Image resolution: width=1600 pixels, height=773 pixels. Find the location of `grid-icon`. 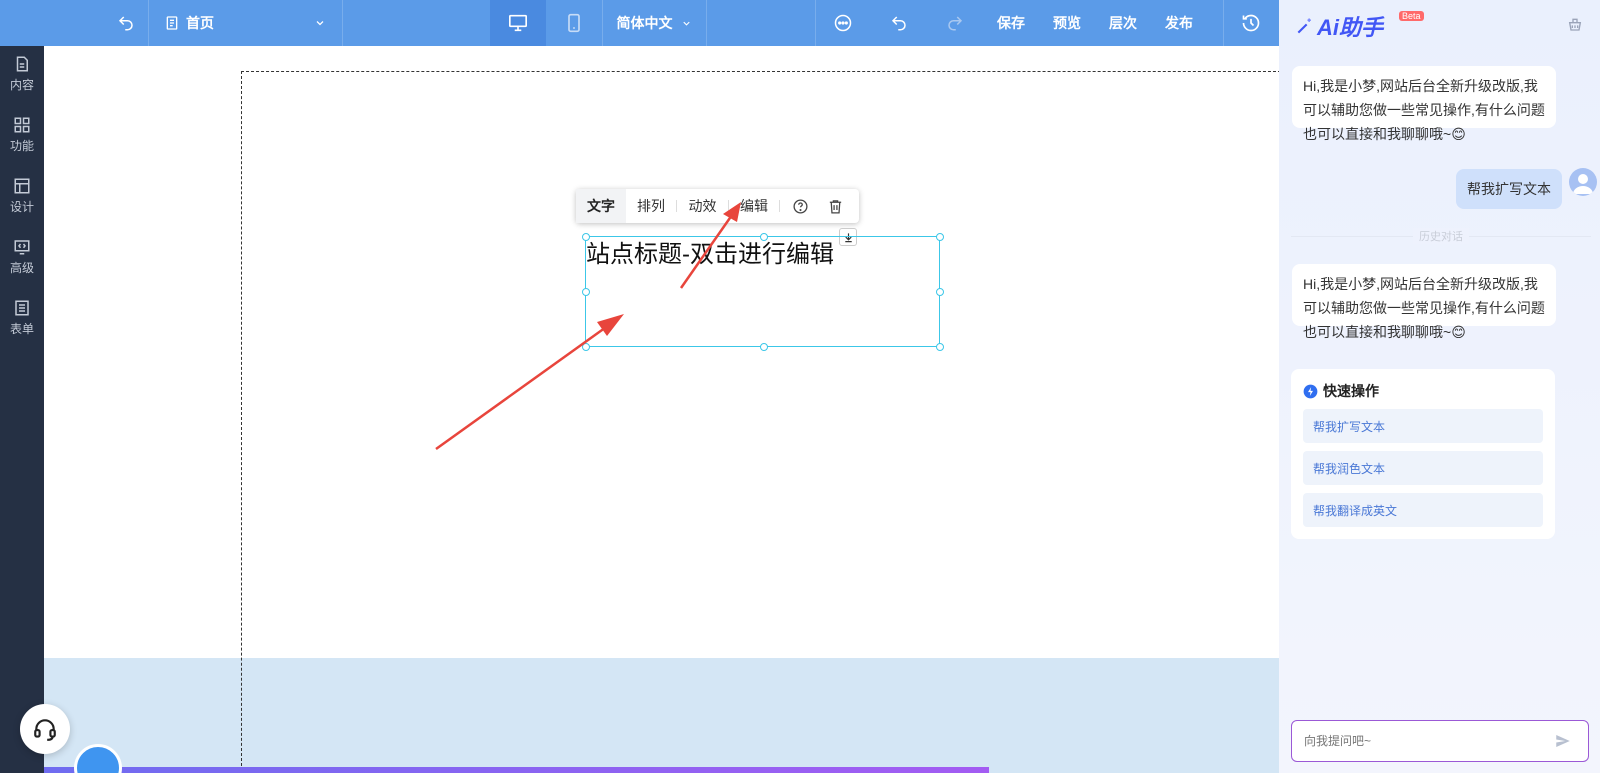

grid-icon is located at coordinates (22, 125).